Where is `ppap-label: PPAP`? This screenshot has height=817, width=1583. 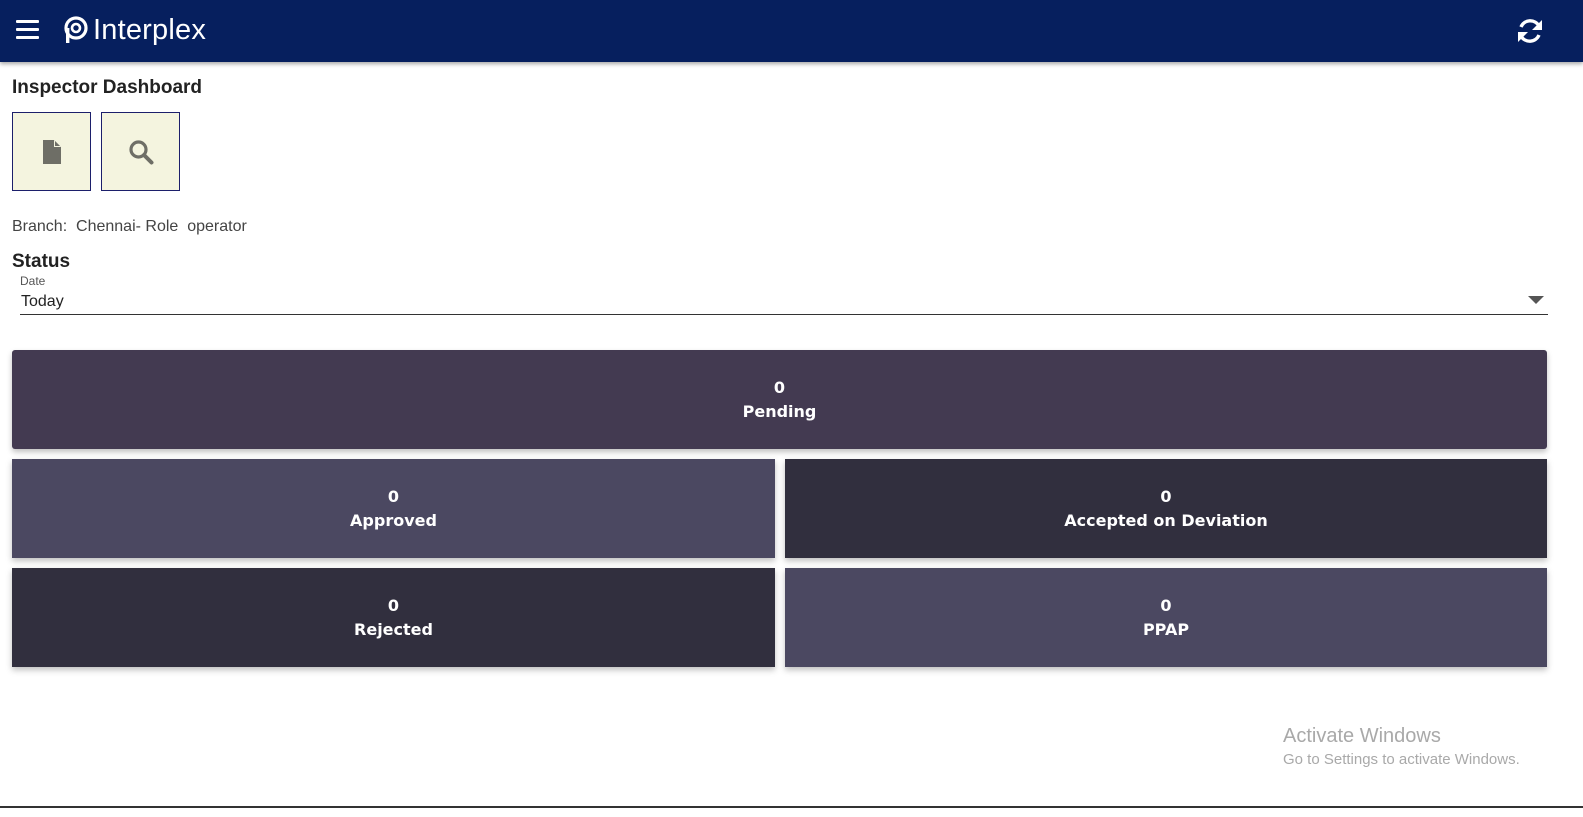 ppap-label: PPAP is located at coordinates (1166, 629).